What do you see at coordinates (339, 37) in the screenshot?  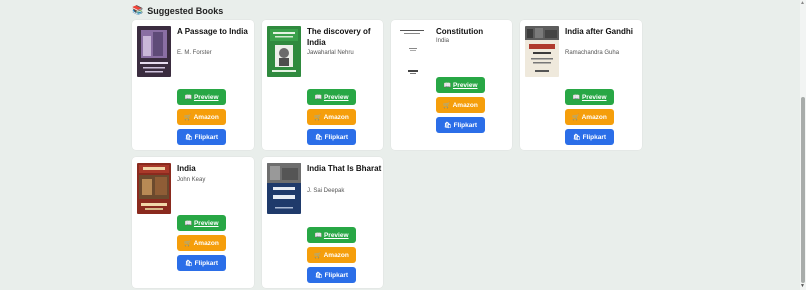 I see `book-title: The discovery of India` at bounding box center [339, 37].